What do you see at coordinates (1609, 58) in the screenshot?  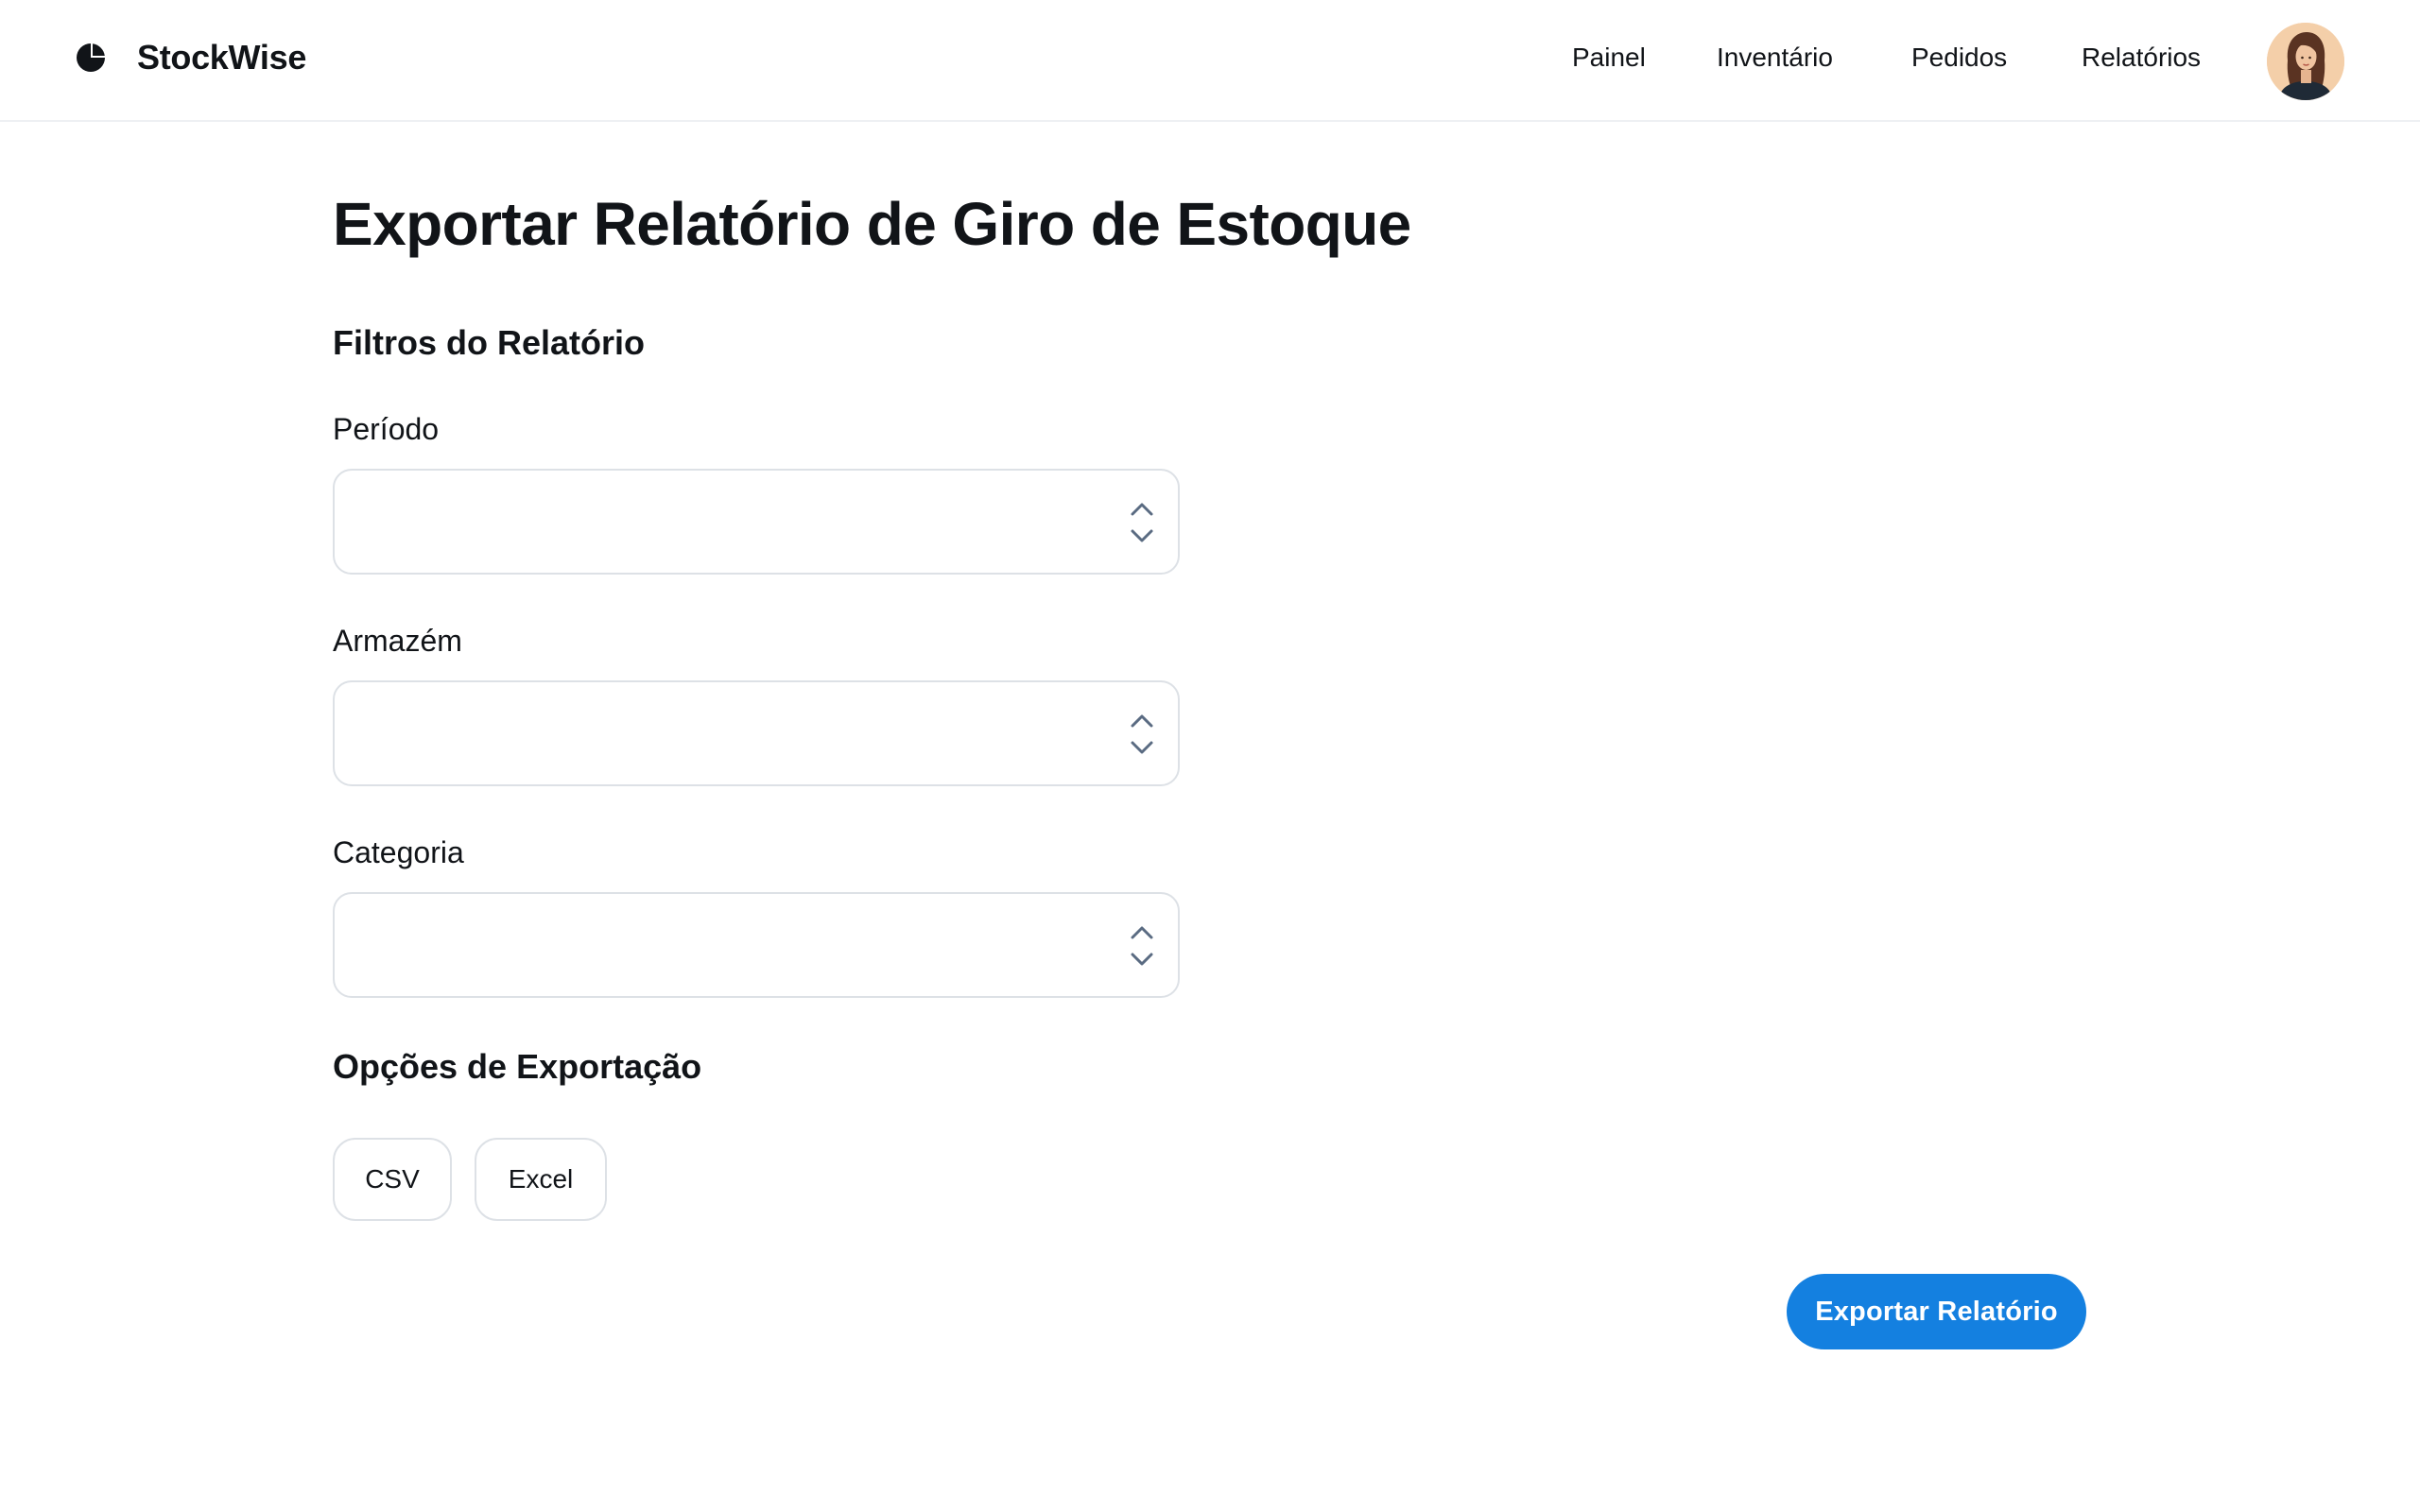 I see `nav-item-painel: Painel` at bounding box center [1609, 58].